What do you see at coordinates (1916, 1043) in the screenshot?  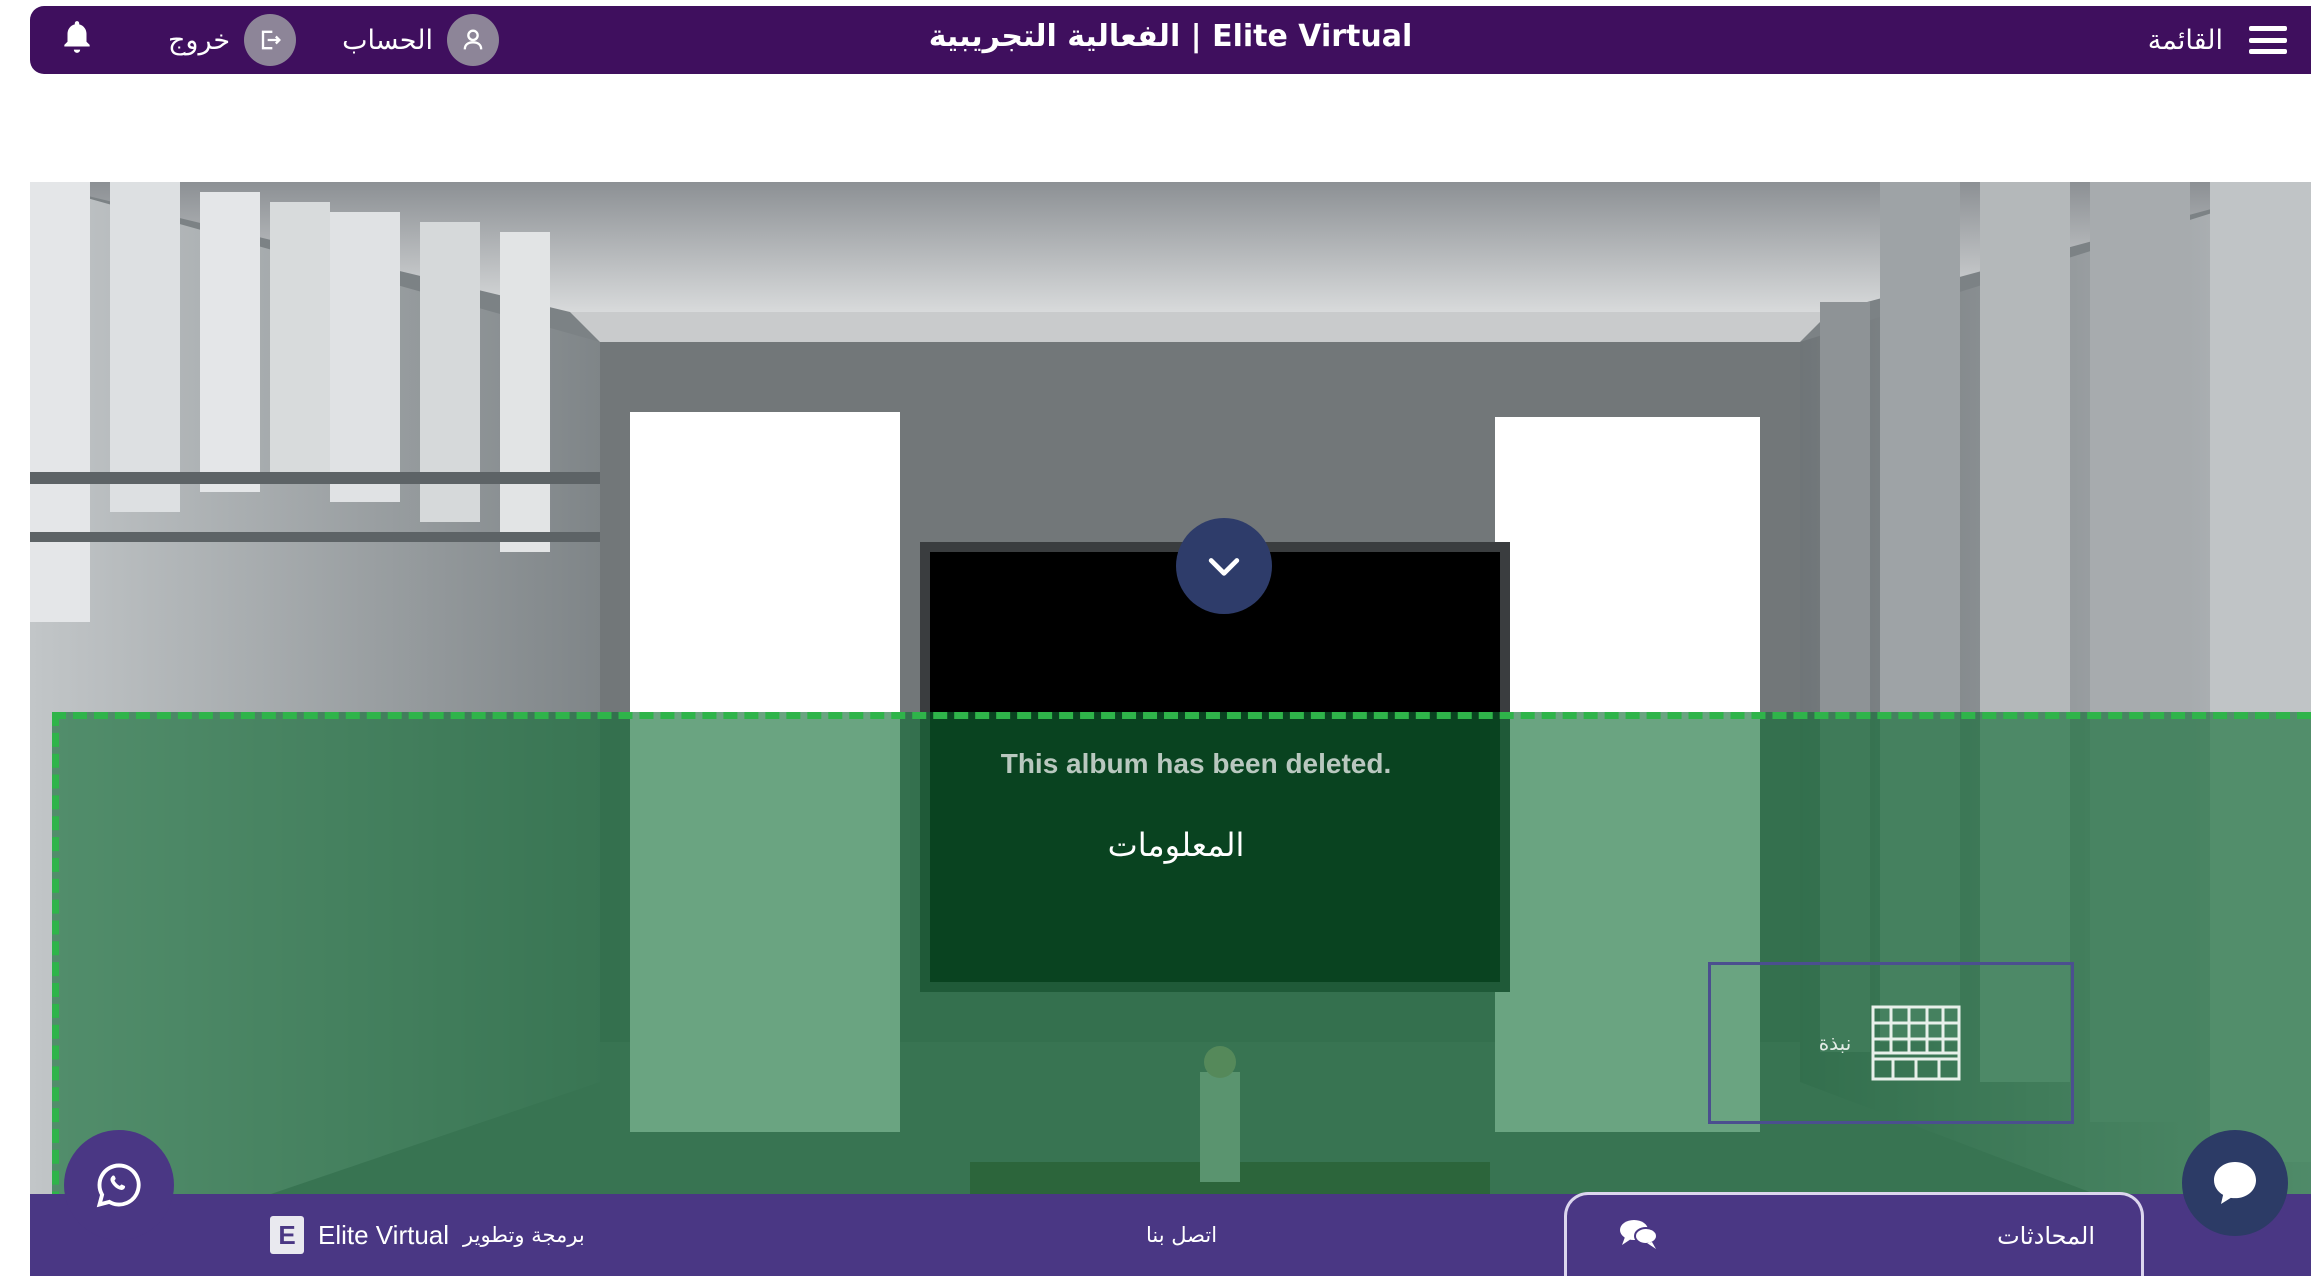 I see `building-icon` at bounding box center [1916, 1043].